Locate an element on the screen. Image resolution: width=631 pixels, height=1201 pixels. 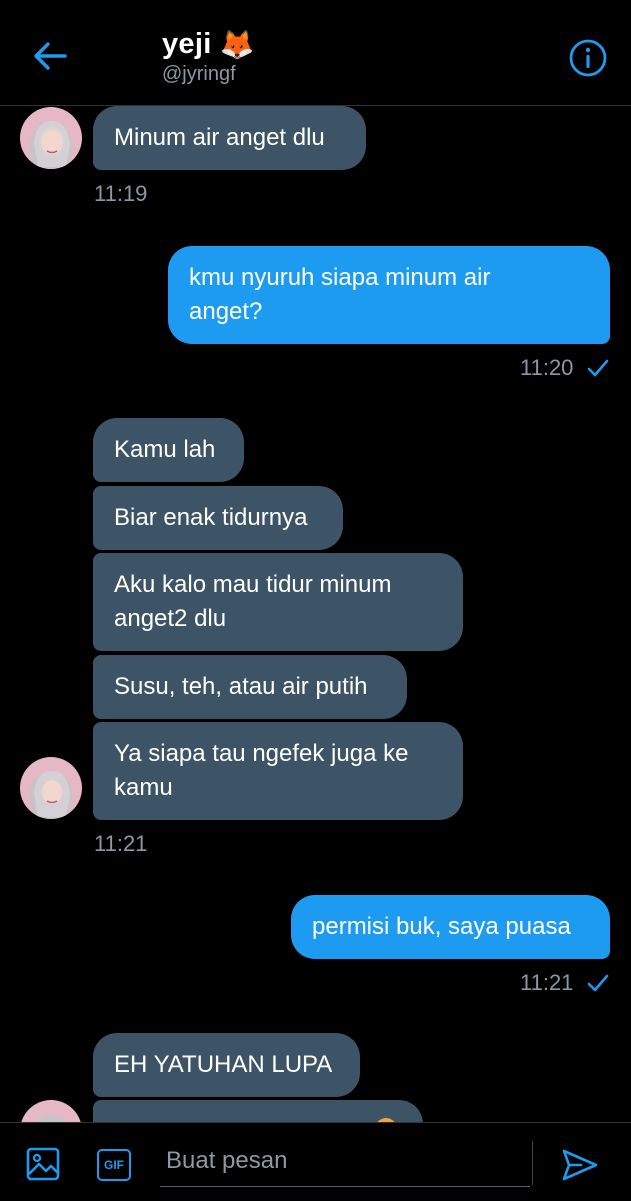
message-text-line: Aku kalo mau tidur minum is located at coordinates (253, 584).